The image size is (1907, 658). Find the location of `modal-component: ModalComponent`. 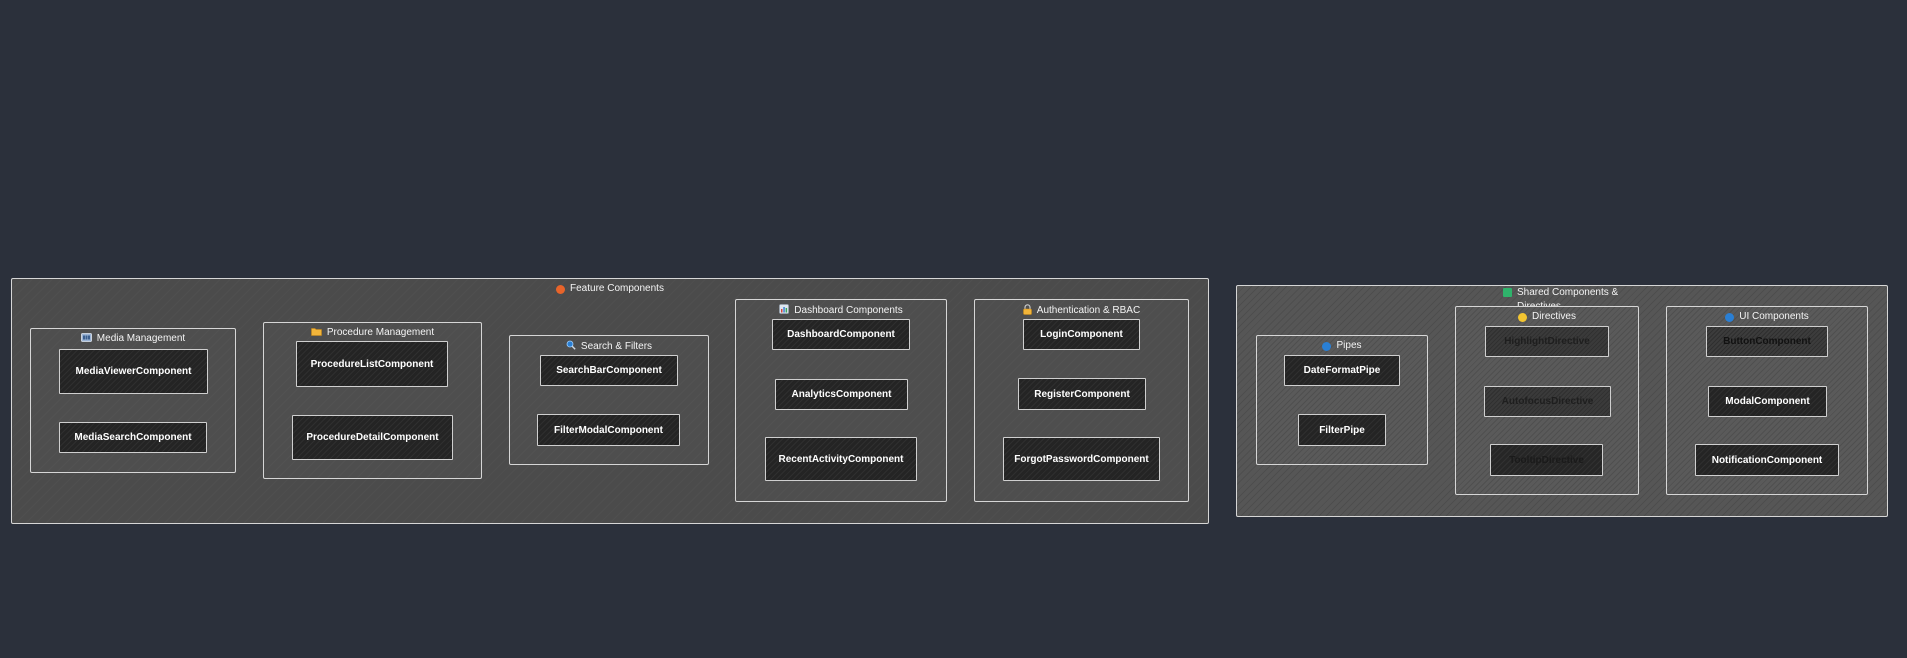

modal-component: ModalComponent is located at coordinates (1767, 401).